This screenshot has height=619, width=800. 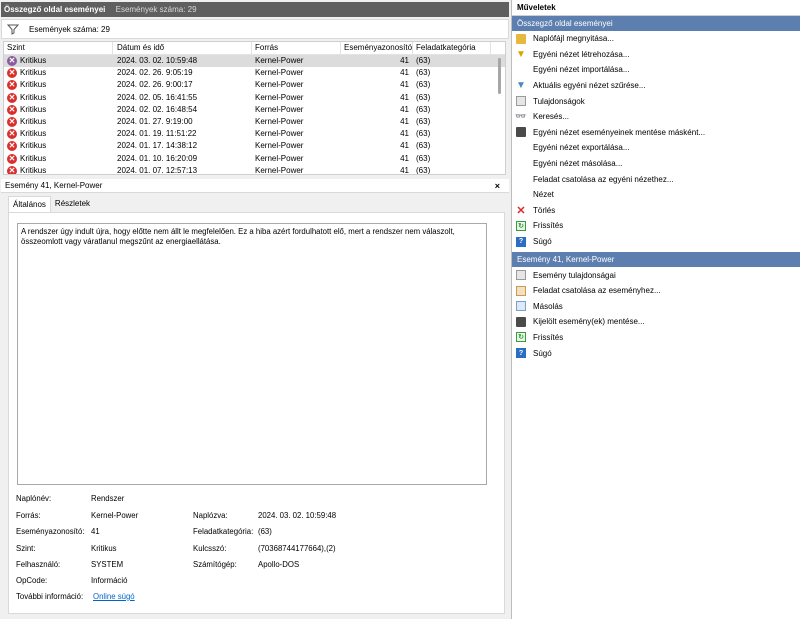 What do you see at coordinates (296, 48) in the screenshot?
I see `column-header-source: Forrás` at bounding box center [296, 48].